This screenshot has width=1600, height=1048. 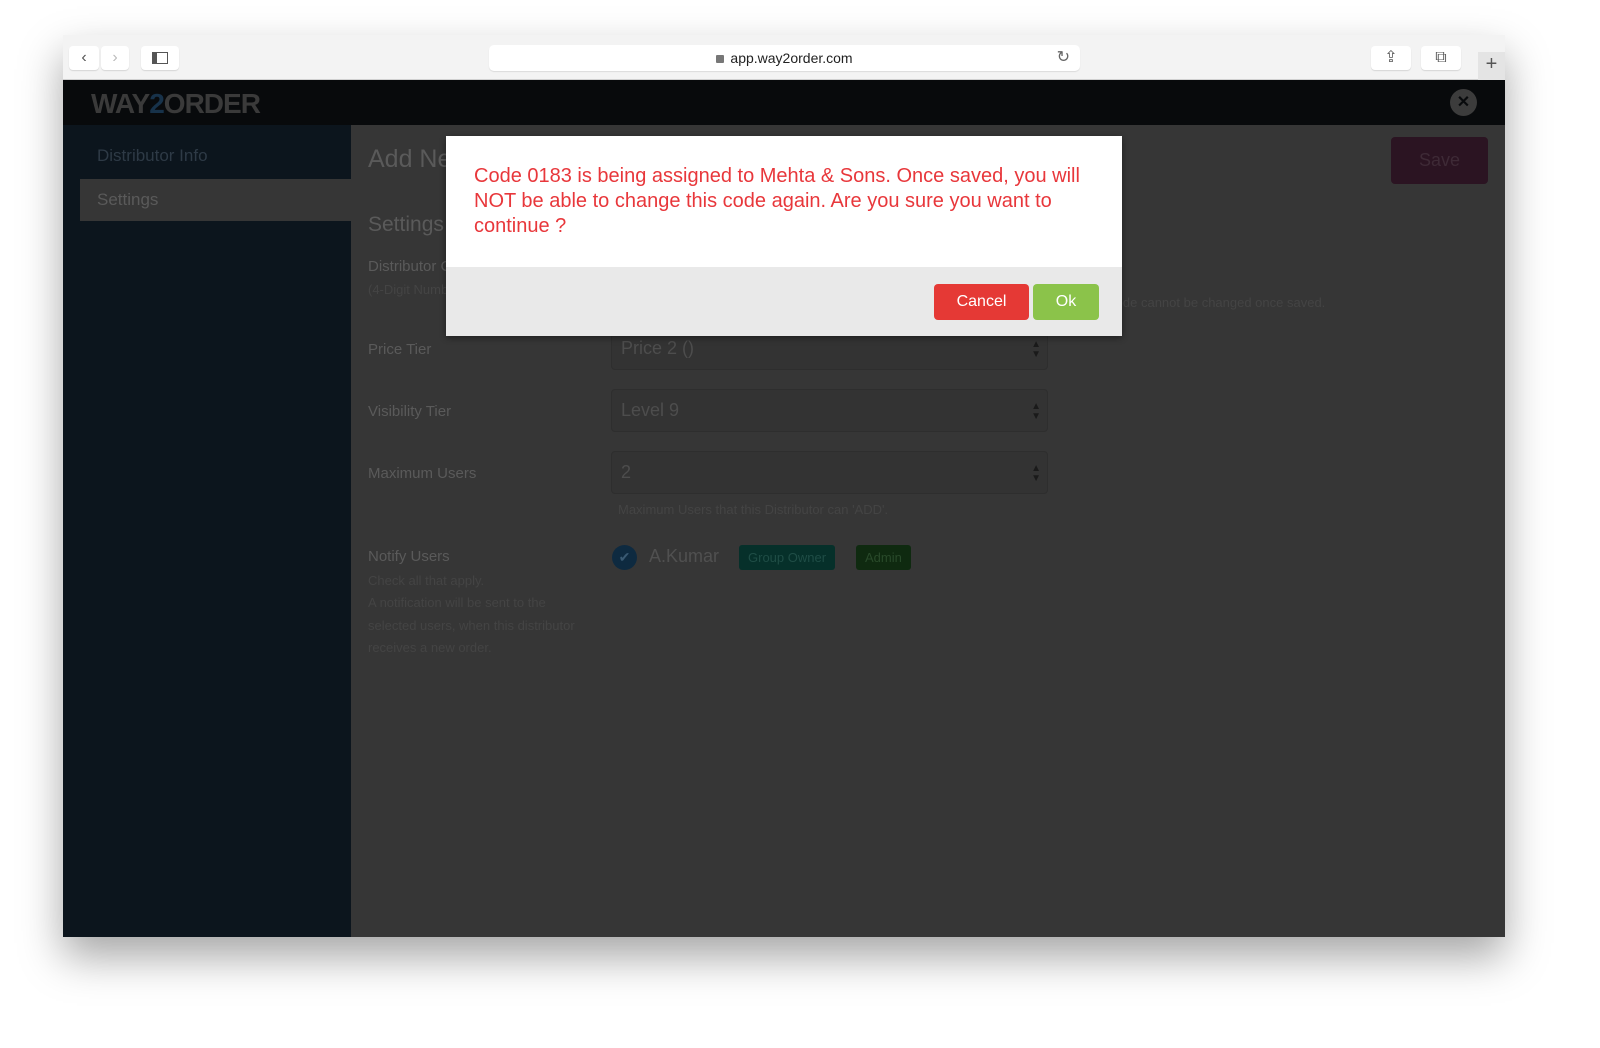 I want to click on url-text: app.way2order.com, so click(x=791, y=58).